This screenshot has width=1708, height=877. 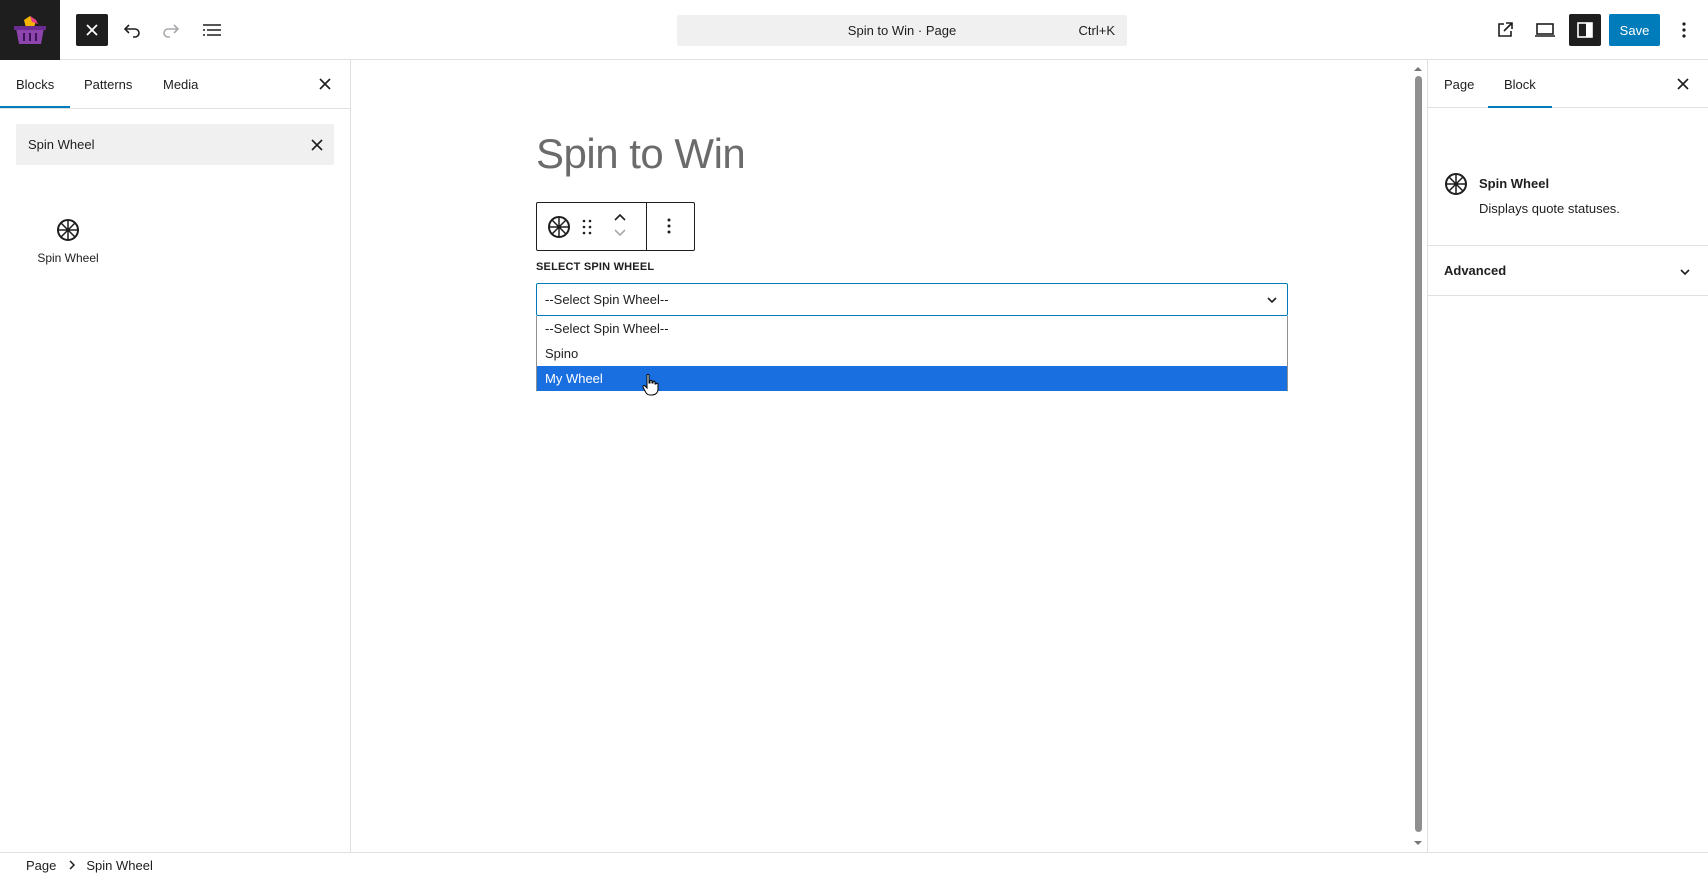 I want to click on block-type-button, so click(x=559, y=228).